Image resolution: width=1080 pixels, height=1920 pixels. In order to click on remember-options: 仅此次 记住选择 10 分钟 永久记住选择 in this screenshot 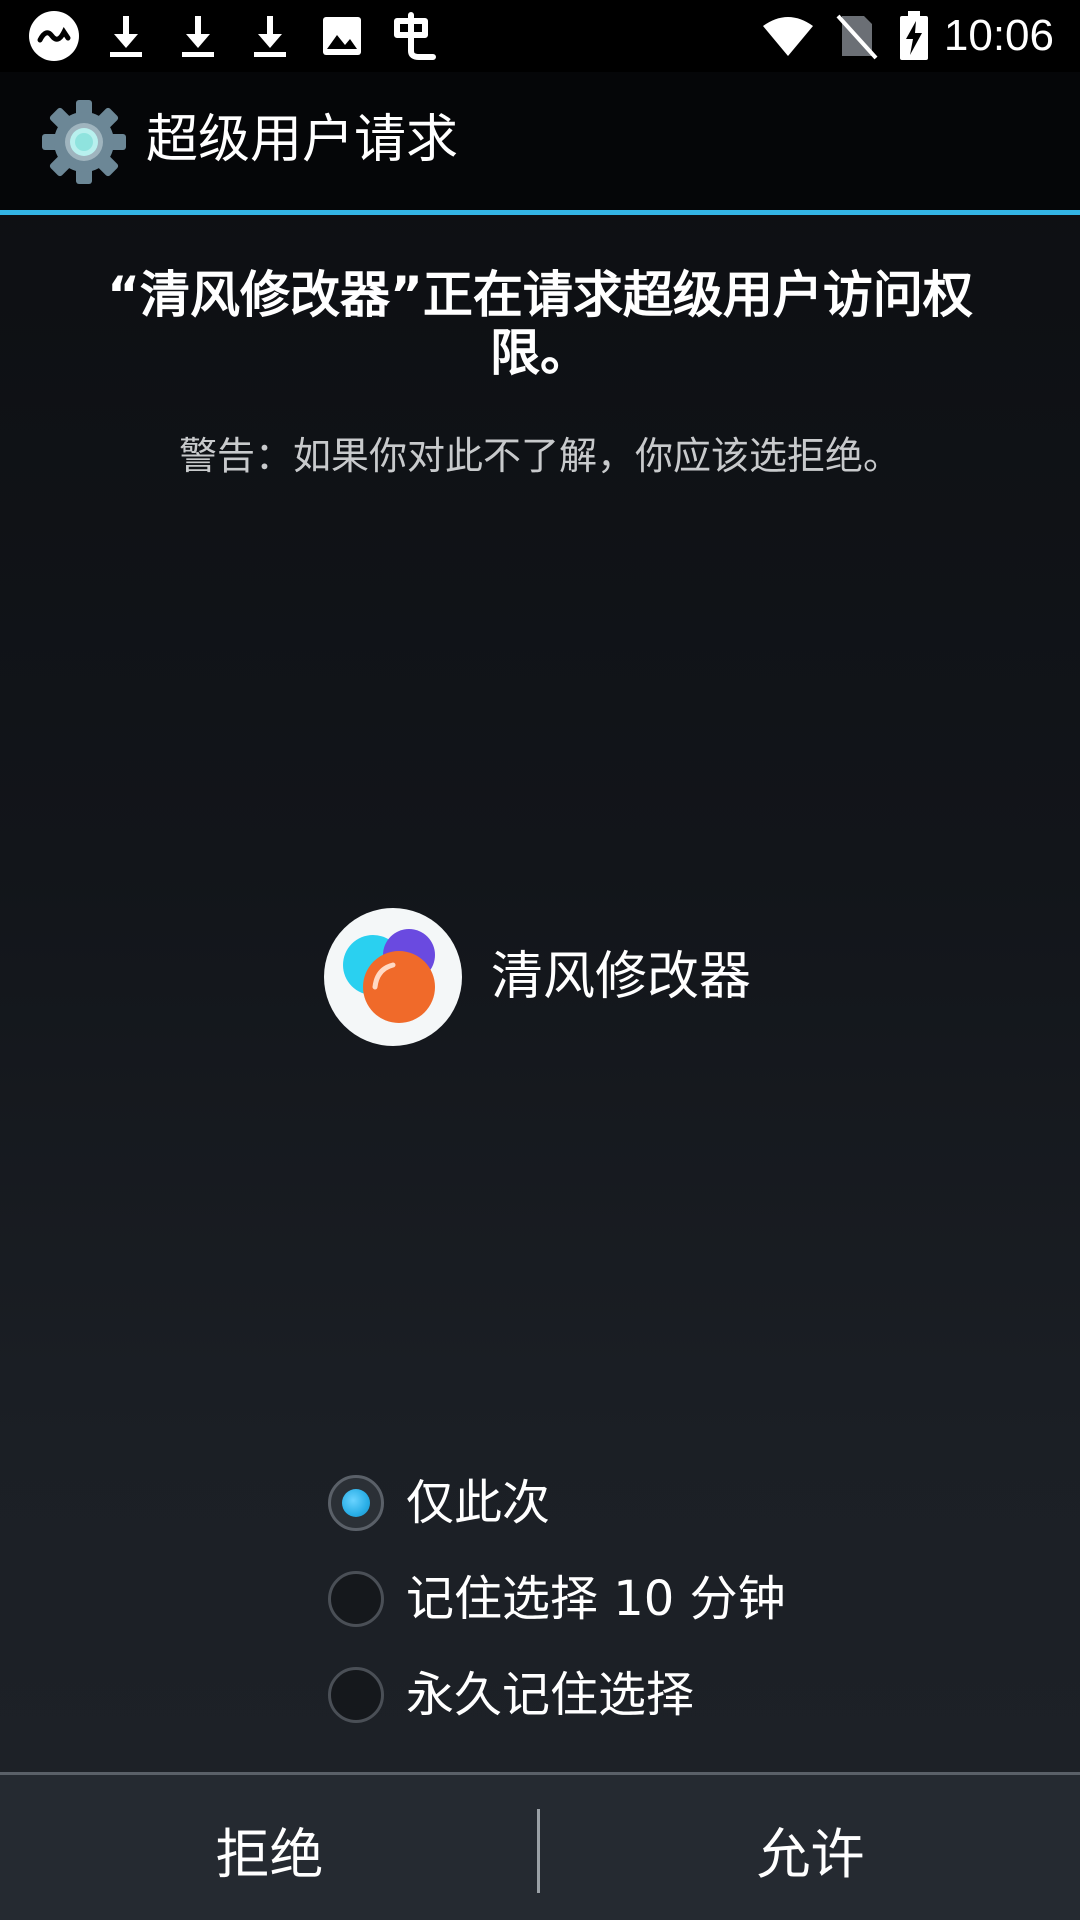, I will do `click(557, 1599)`.